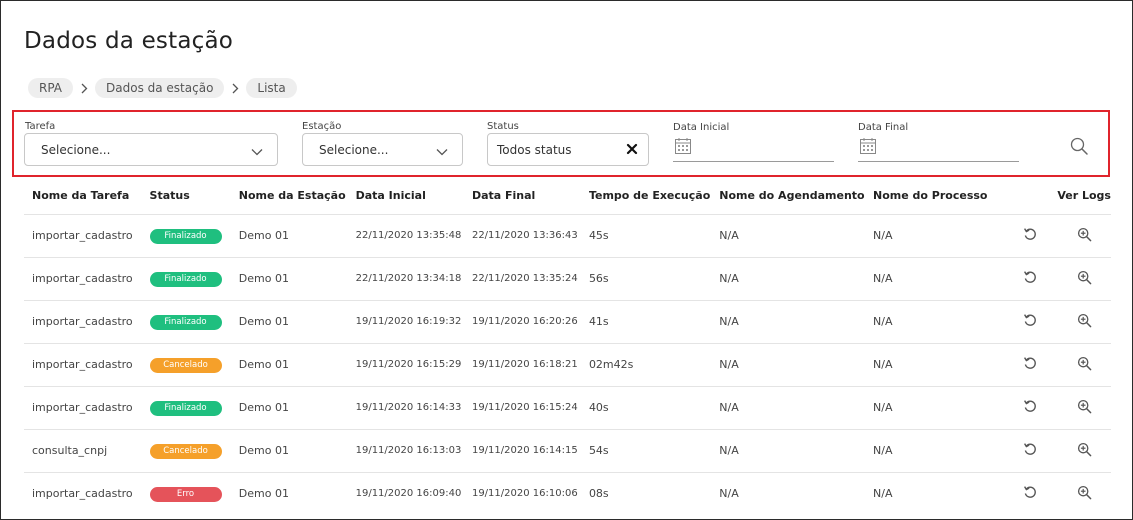  I want to click on column-header-data-final: Data Final, so click(522, 195).